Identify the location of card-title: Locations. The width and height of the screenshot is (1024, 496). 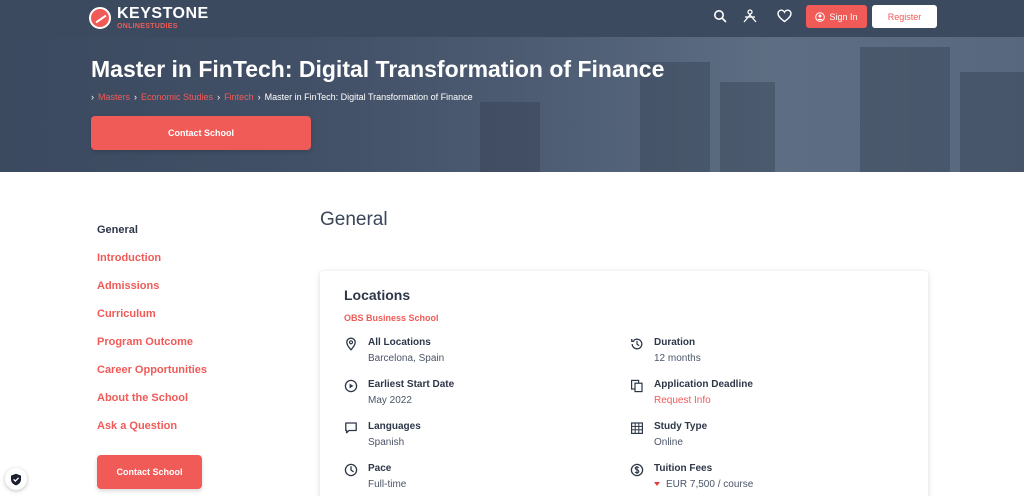
(377, 295).